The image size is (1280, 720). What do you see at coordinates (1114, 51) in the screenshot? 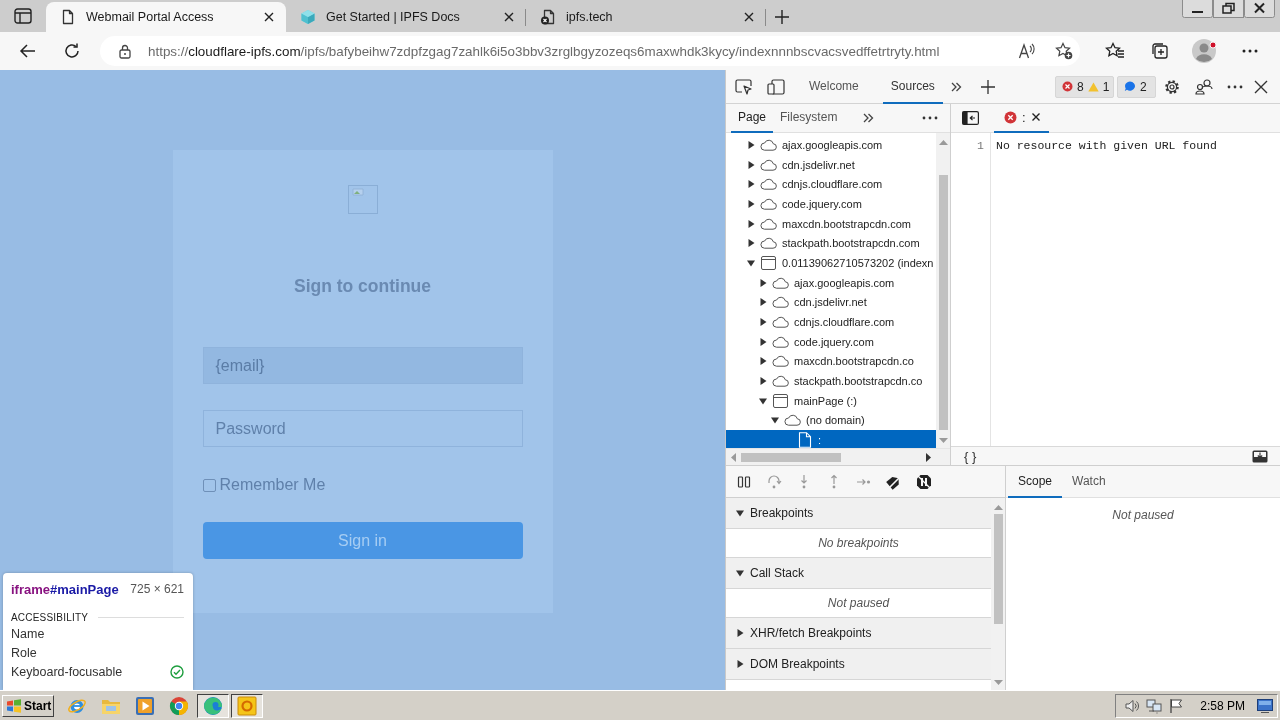
I see `star-list-icon` at bounding box center [1114, 51].